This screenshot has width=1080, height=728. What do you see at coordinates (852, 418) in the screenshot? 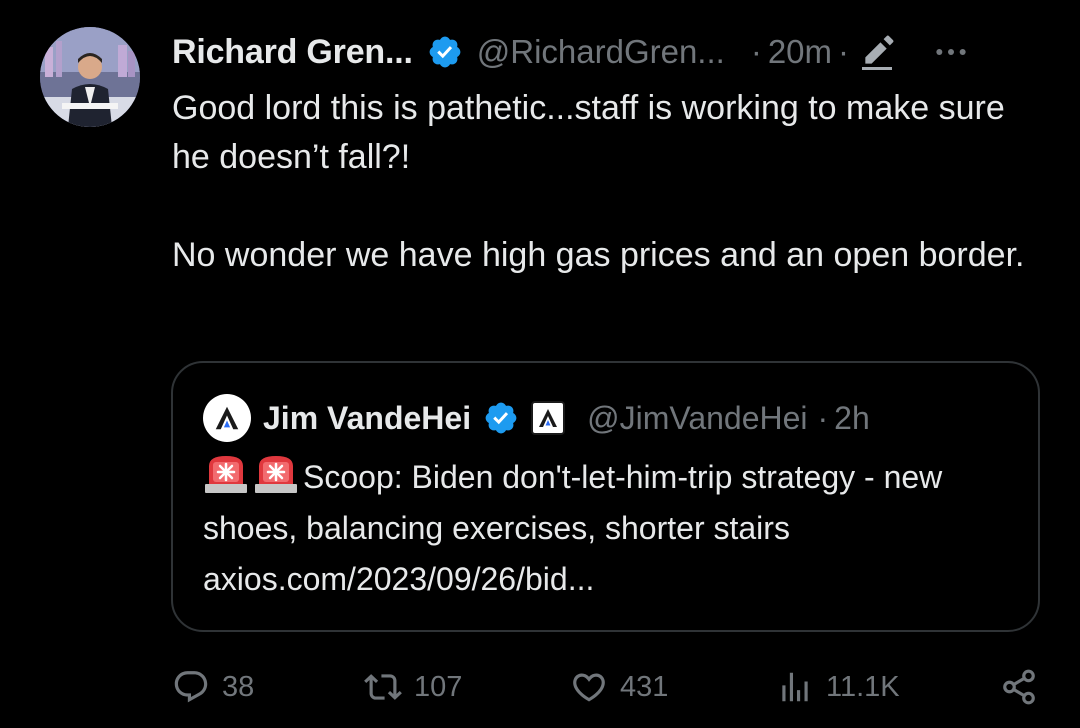
I see `quoted-tweet-time: 2h` at bounding box center [852, 418].